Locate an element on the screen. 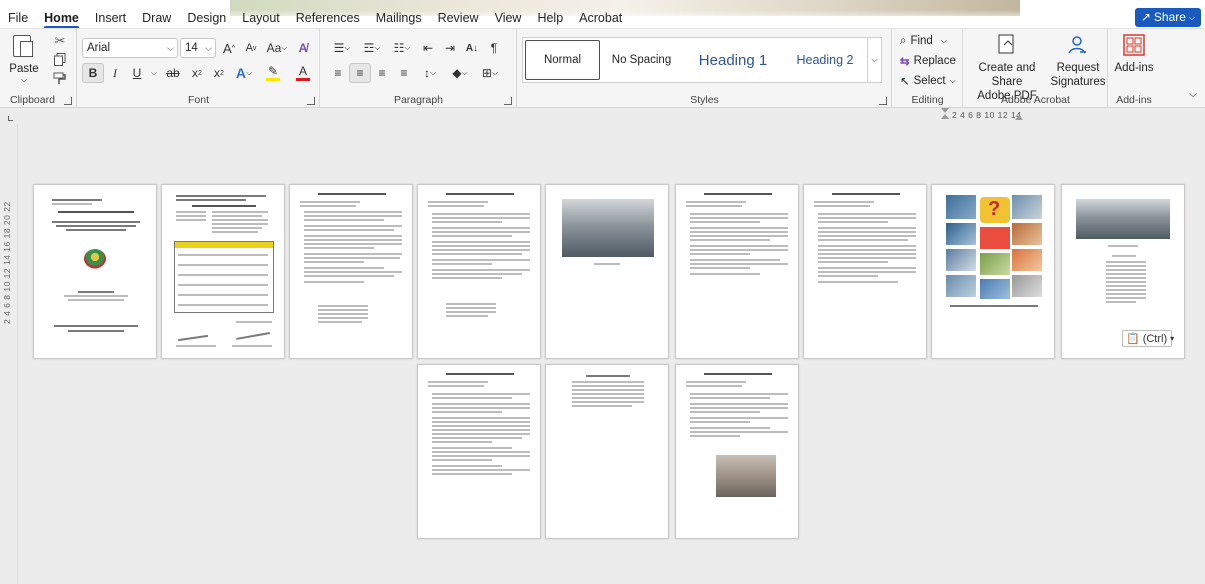 The width and height of the screenshot is (1205, 584). page-thumbnail: ? is located at coordinates (993, 271).